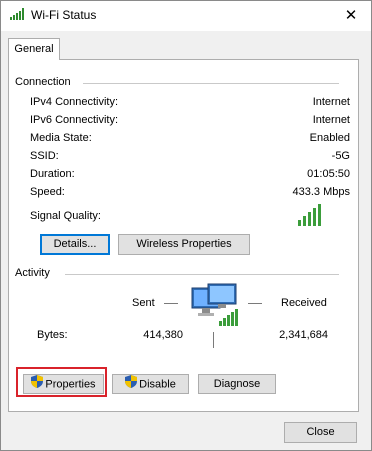  Describe the element at coordinates (74, 120) in the screenshot. I see `ipv6-label: IPv6 Connectivity:` at that location.